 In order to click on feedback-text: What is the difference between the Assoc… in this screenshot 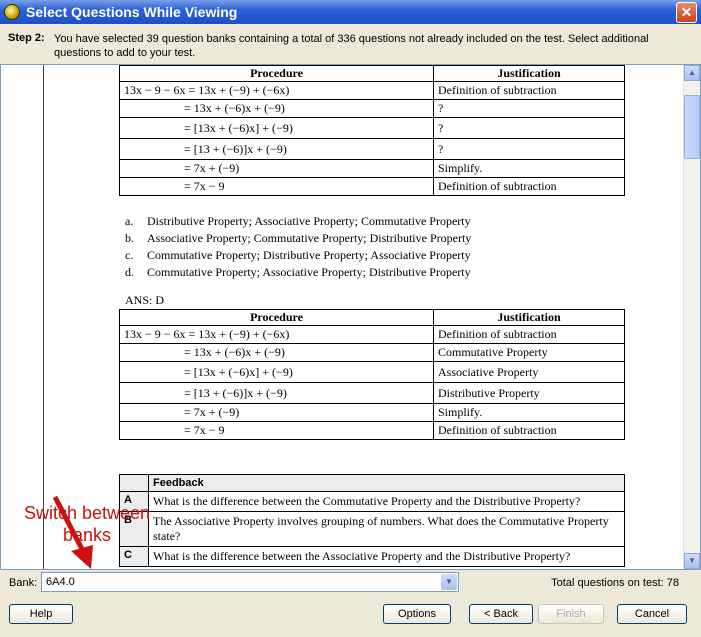, I will do `click(386, 556)`.